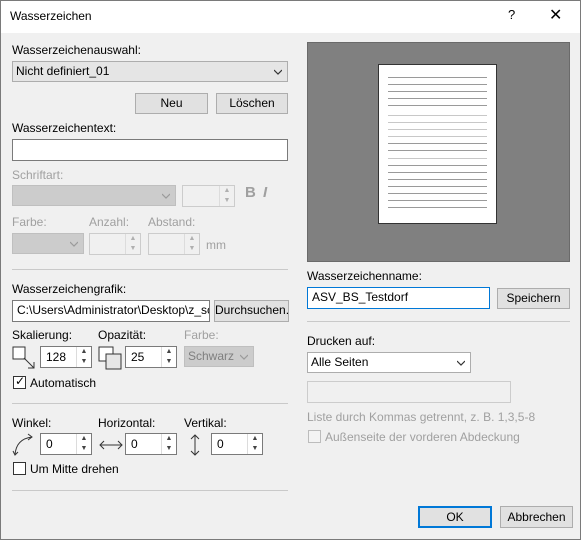  Describe the element at coordinates (220, 444) in the screenshot. I see `vertical-value: 0` at that location.